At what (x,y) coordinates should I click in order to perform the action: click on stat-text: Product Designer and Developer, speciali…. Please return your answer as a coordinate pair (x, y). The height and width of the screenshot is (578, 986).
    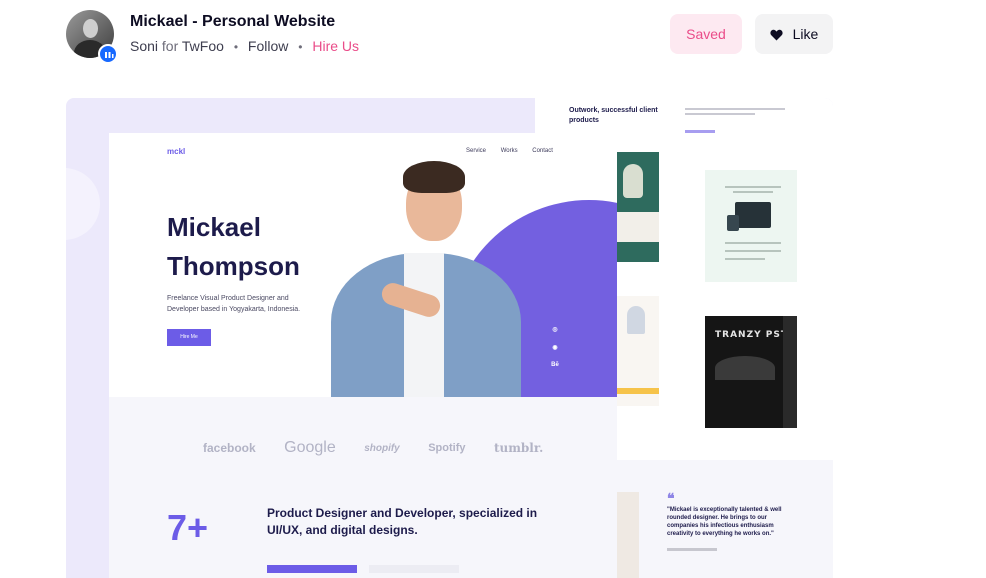
    Looking at the image, I should click on (402, 521).